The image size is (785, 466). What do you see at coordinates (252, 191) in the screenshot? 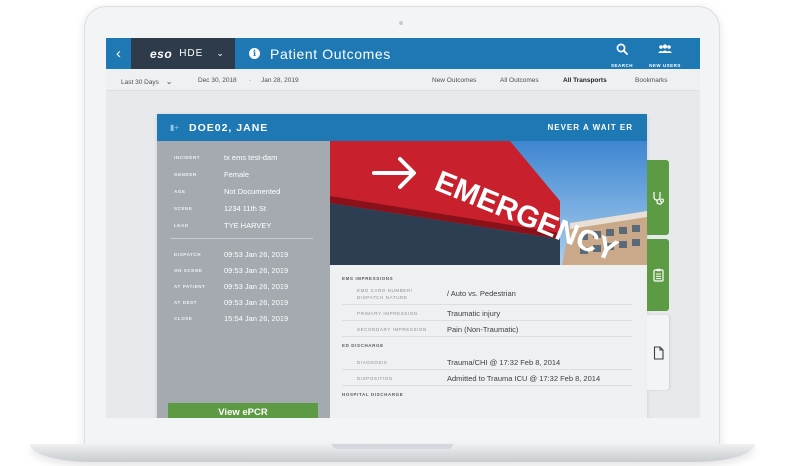
I see `field-value: Not Documented` at bounding box center [252, 191].